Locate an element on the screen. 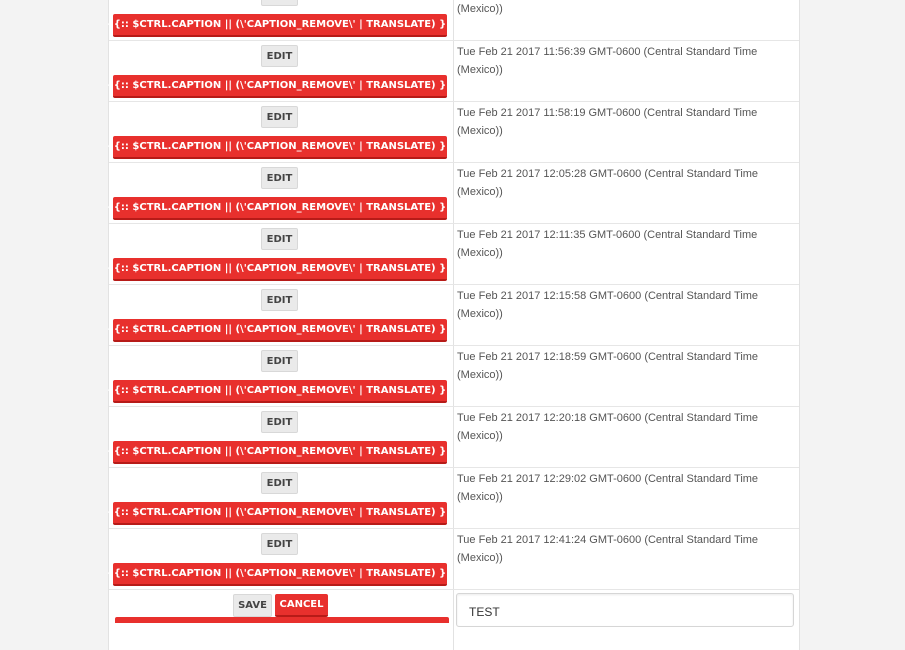 The height and width of the screenshot is (650, 905). row-actions: SAVE CANCEL is located at coordinates (281, 620).